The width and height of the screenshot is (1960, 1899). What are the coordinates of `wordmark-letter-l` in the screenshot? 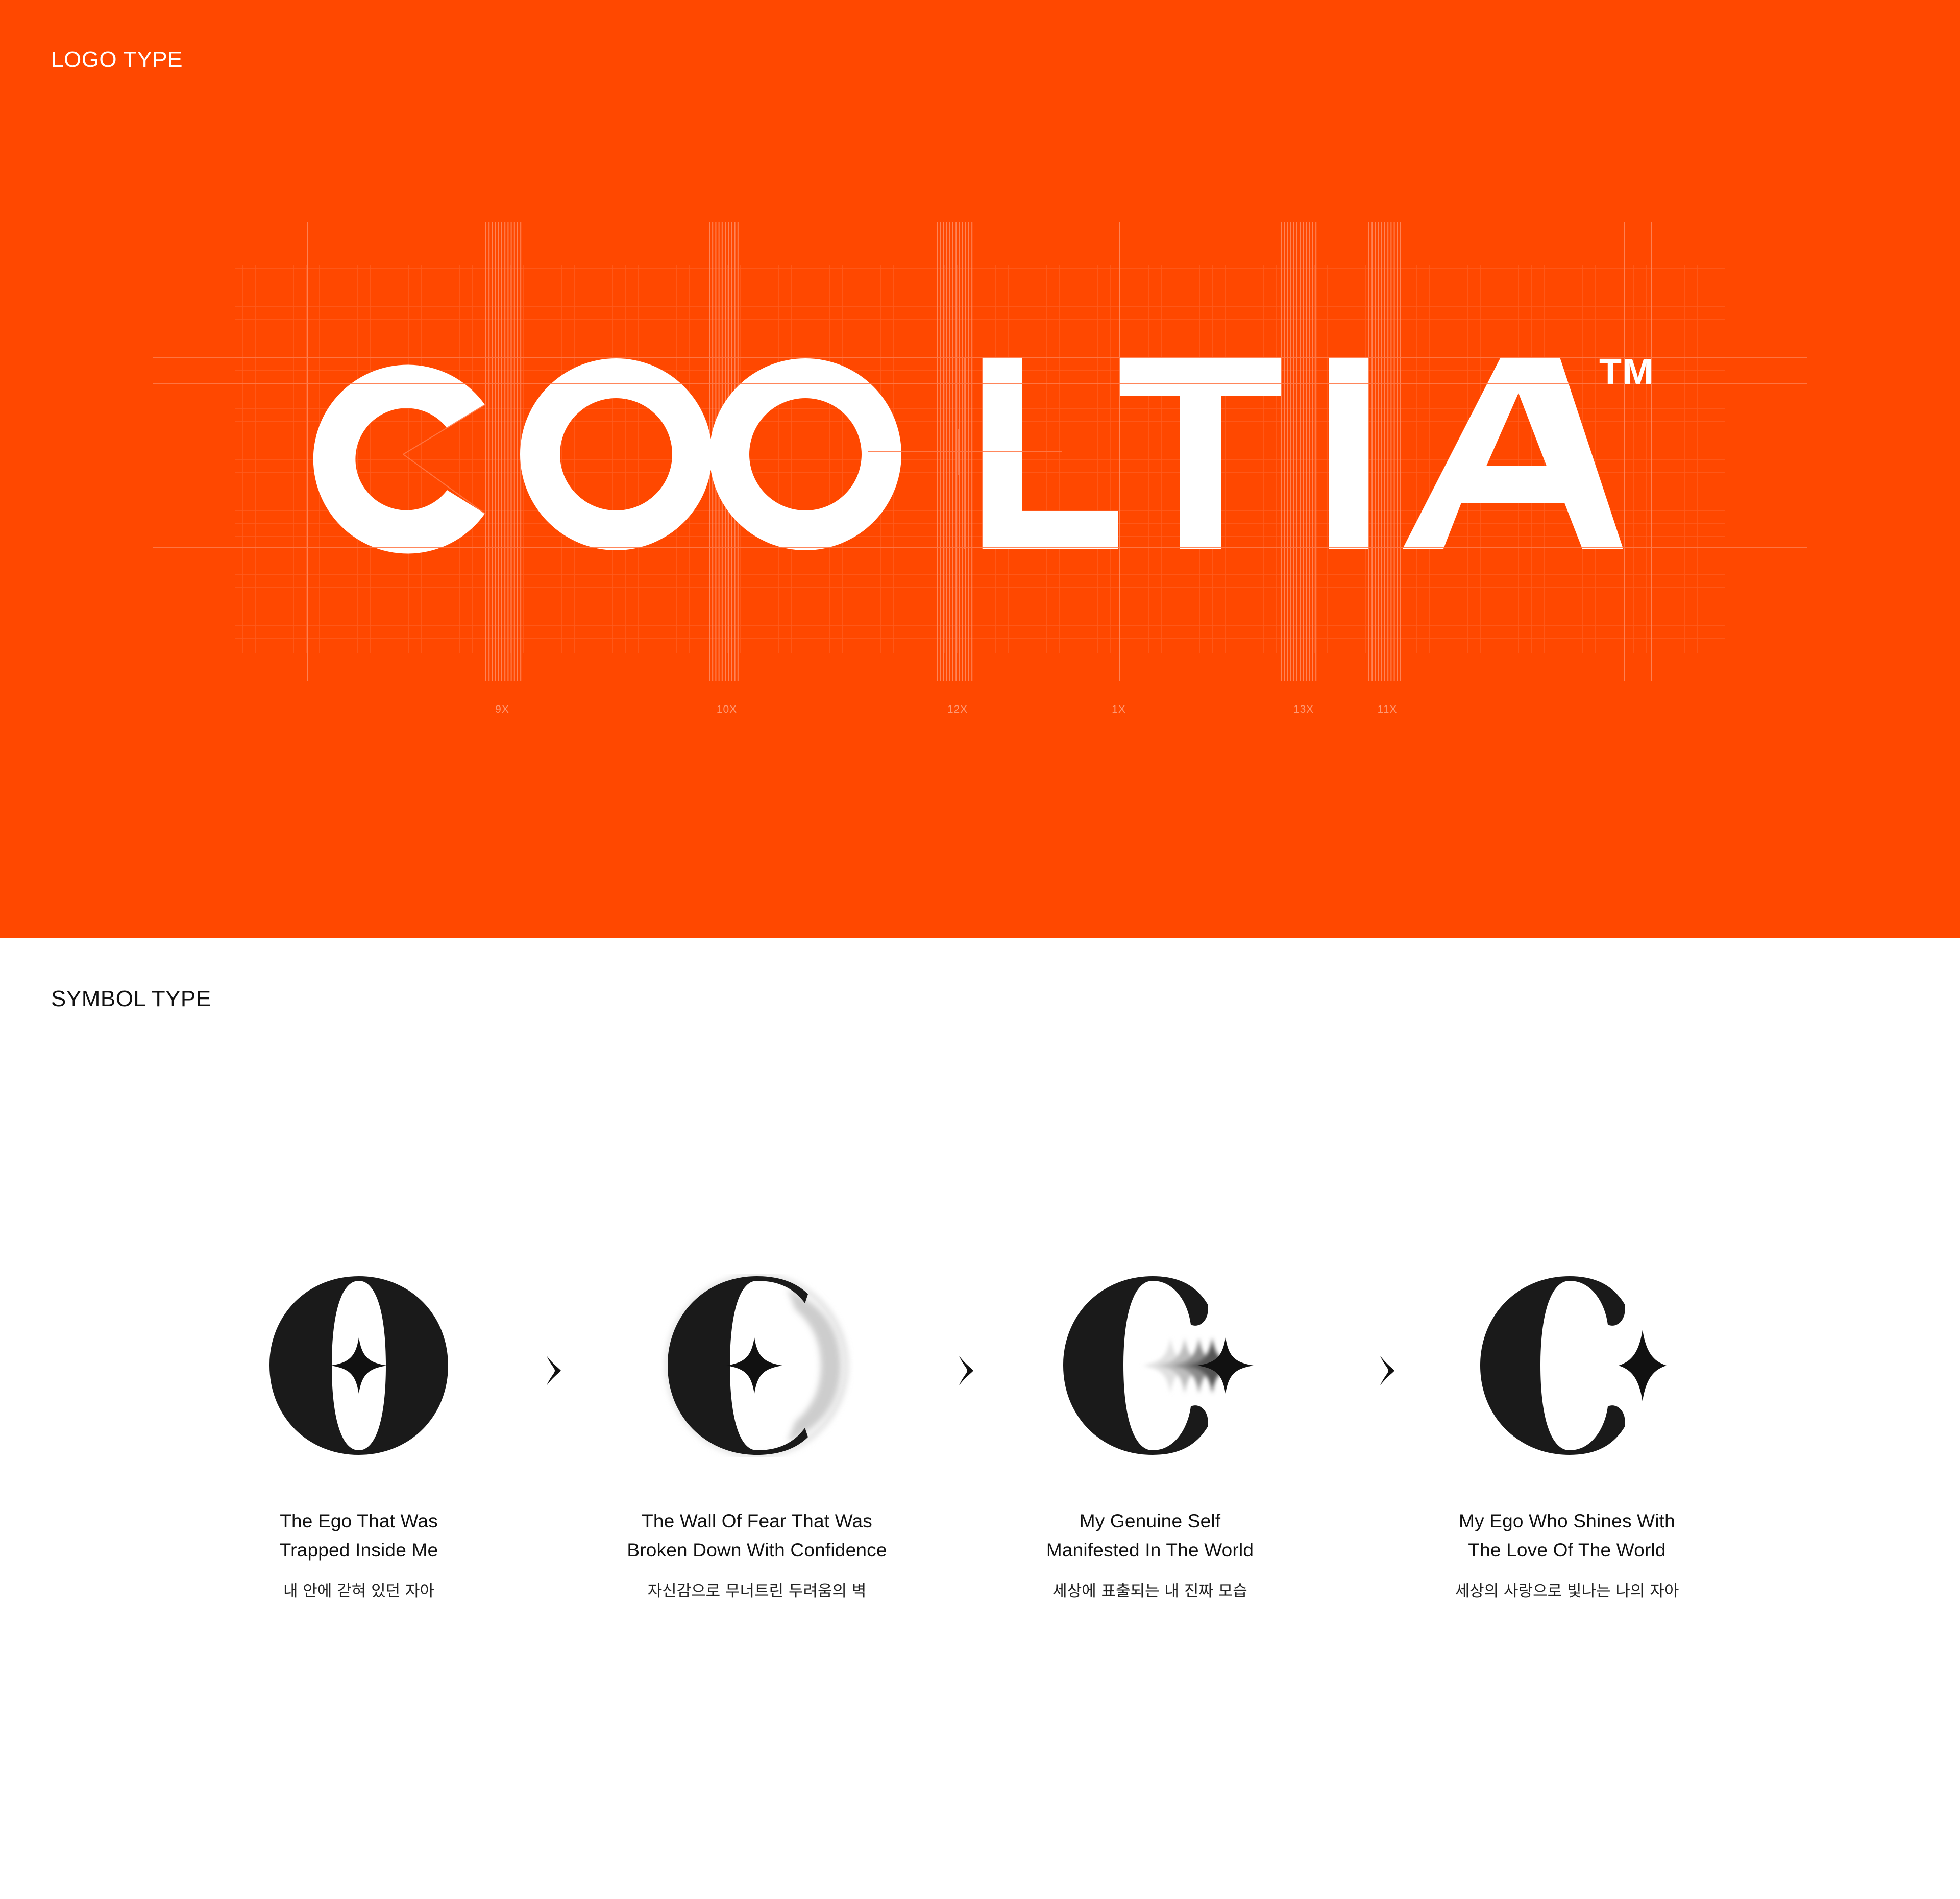 It's located at (1050, 453).